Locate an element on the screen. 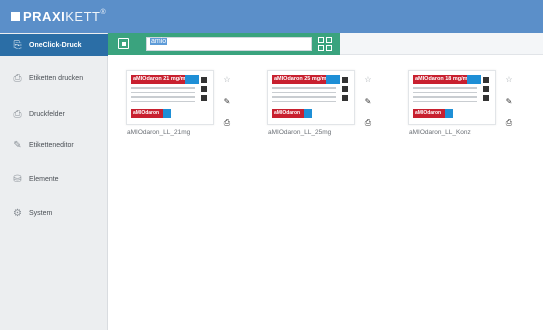 The width and height of the screenshot is (543, 330). sidebar-item-oneclick-druck: ⎘ OneClick-Druck is located at coordinates (54, 45).